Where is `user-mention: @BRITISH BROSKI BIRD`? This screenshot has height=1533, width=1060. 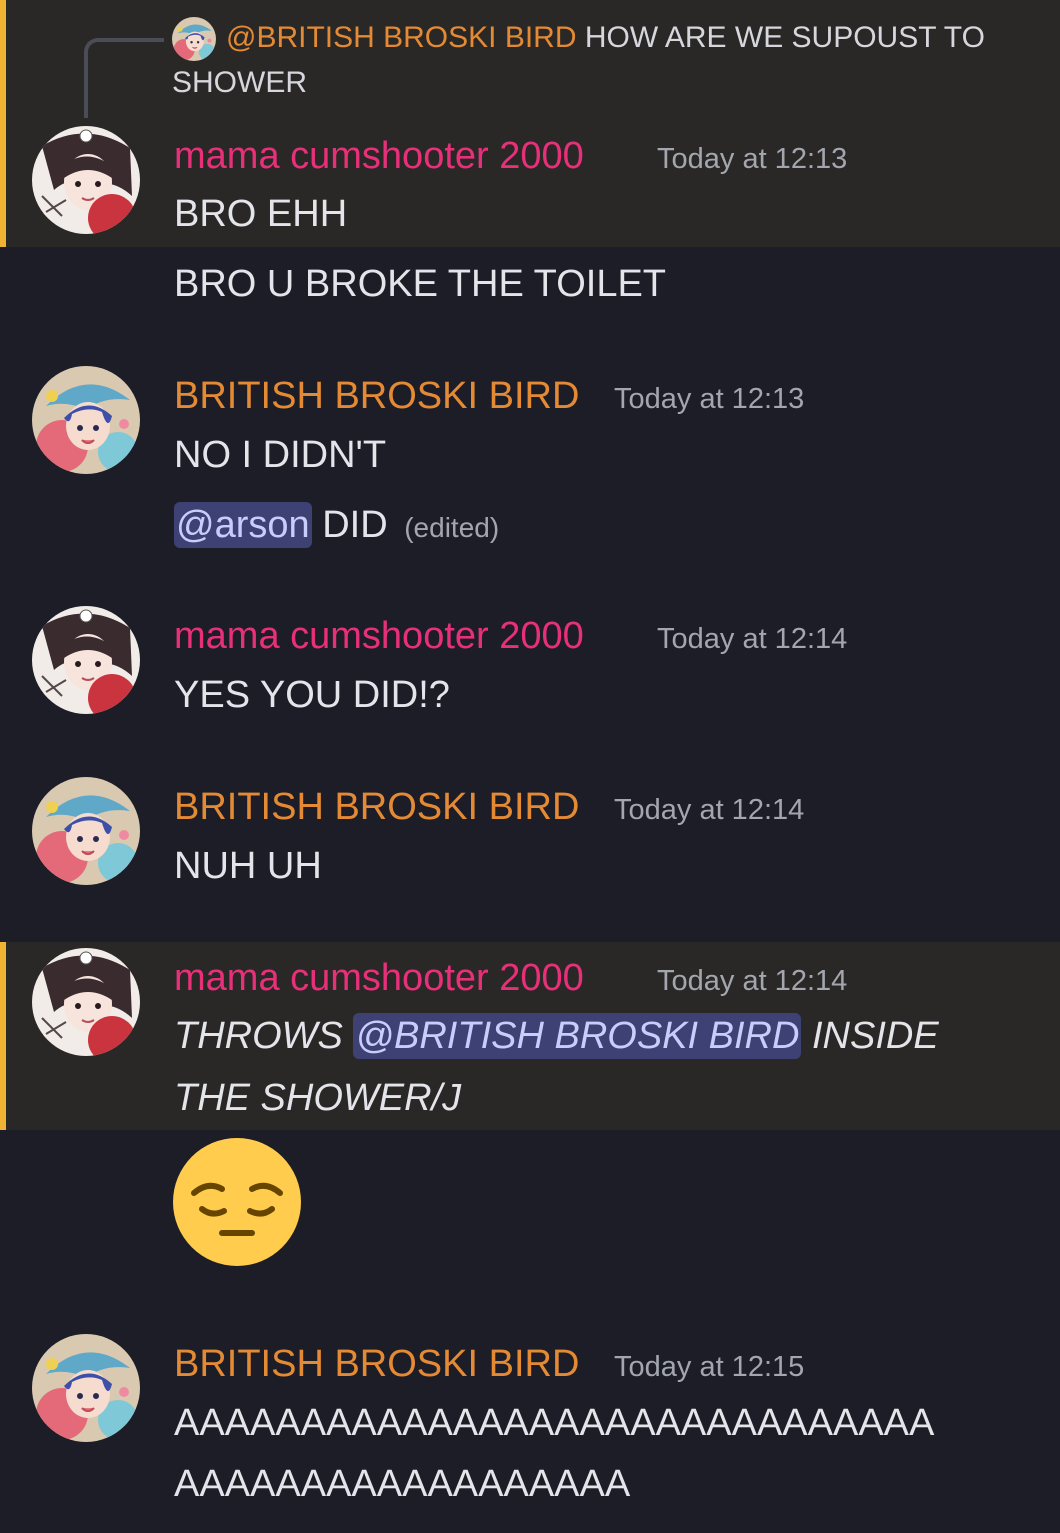 user-mention: @BRITISH BROSKI BIRD is located at coordinates (577, 1036).